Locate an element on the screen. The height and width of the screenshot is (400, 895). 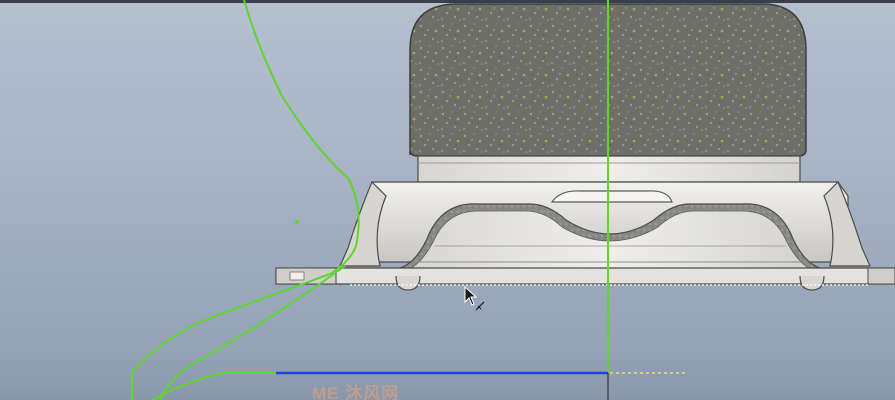
sketch-point is located at coordinates (297, 222).